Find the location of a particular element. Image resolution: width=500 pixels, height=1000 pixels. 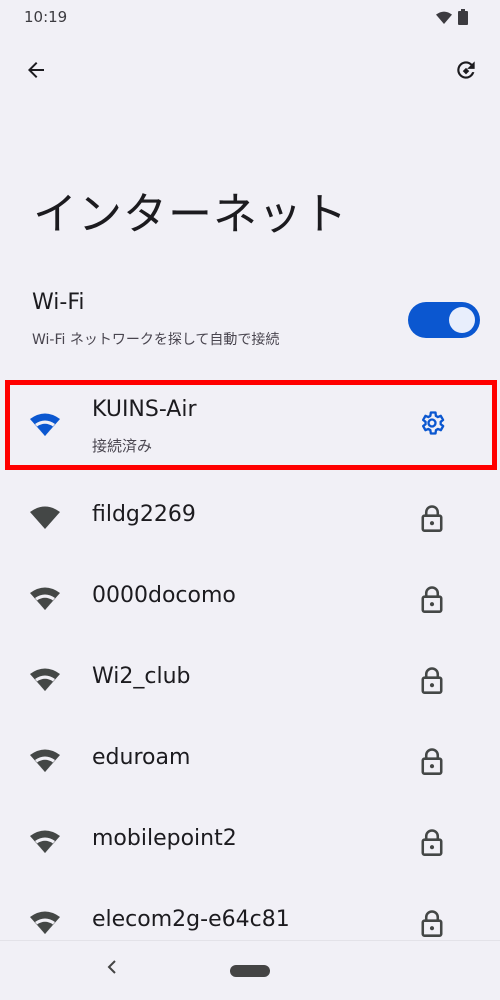

refresh-icon is located at coordinates (466, 72).